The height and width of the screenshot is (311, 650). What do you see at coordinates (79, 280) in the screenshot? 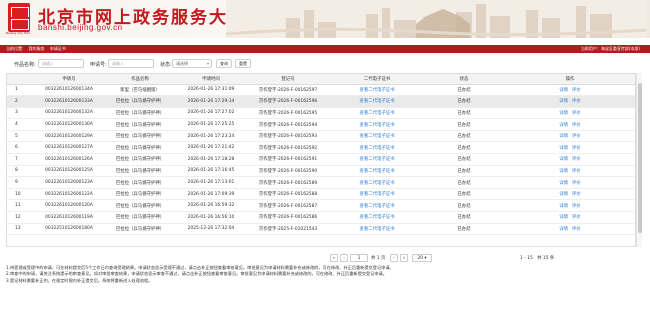
I see `note-line-3: 3.登记材料需要补正的，在规定时限内补正提交后，系统将重新进入处理流程。` at bounding box center [79, 280].